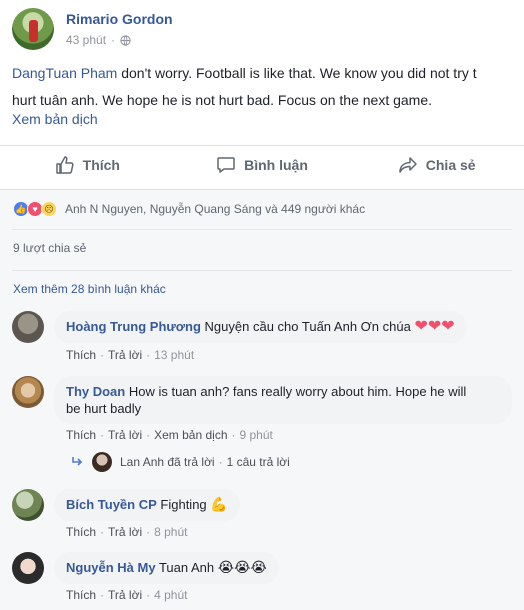 The height and width of the screenshot is (610, 524). I want to click on comment-time: 13 phút, so click(174, 355).